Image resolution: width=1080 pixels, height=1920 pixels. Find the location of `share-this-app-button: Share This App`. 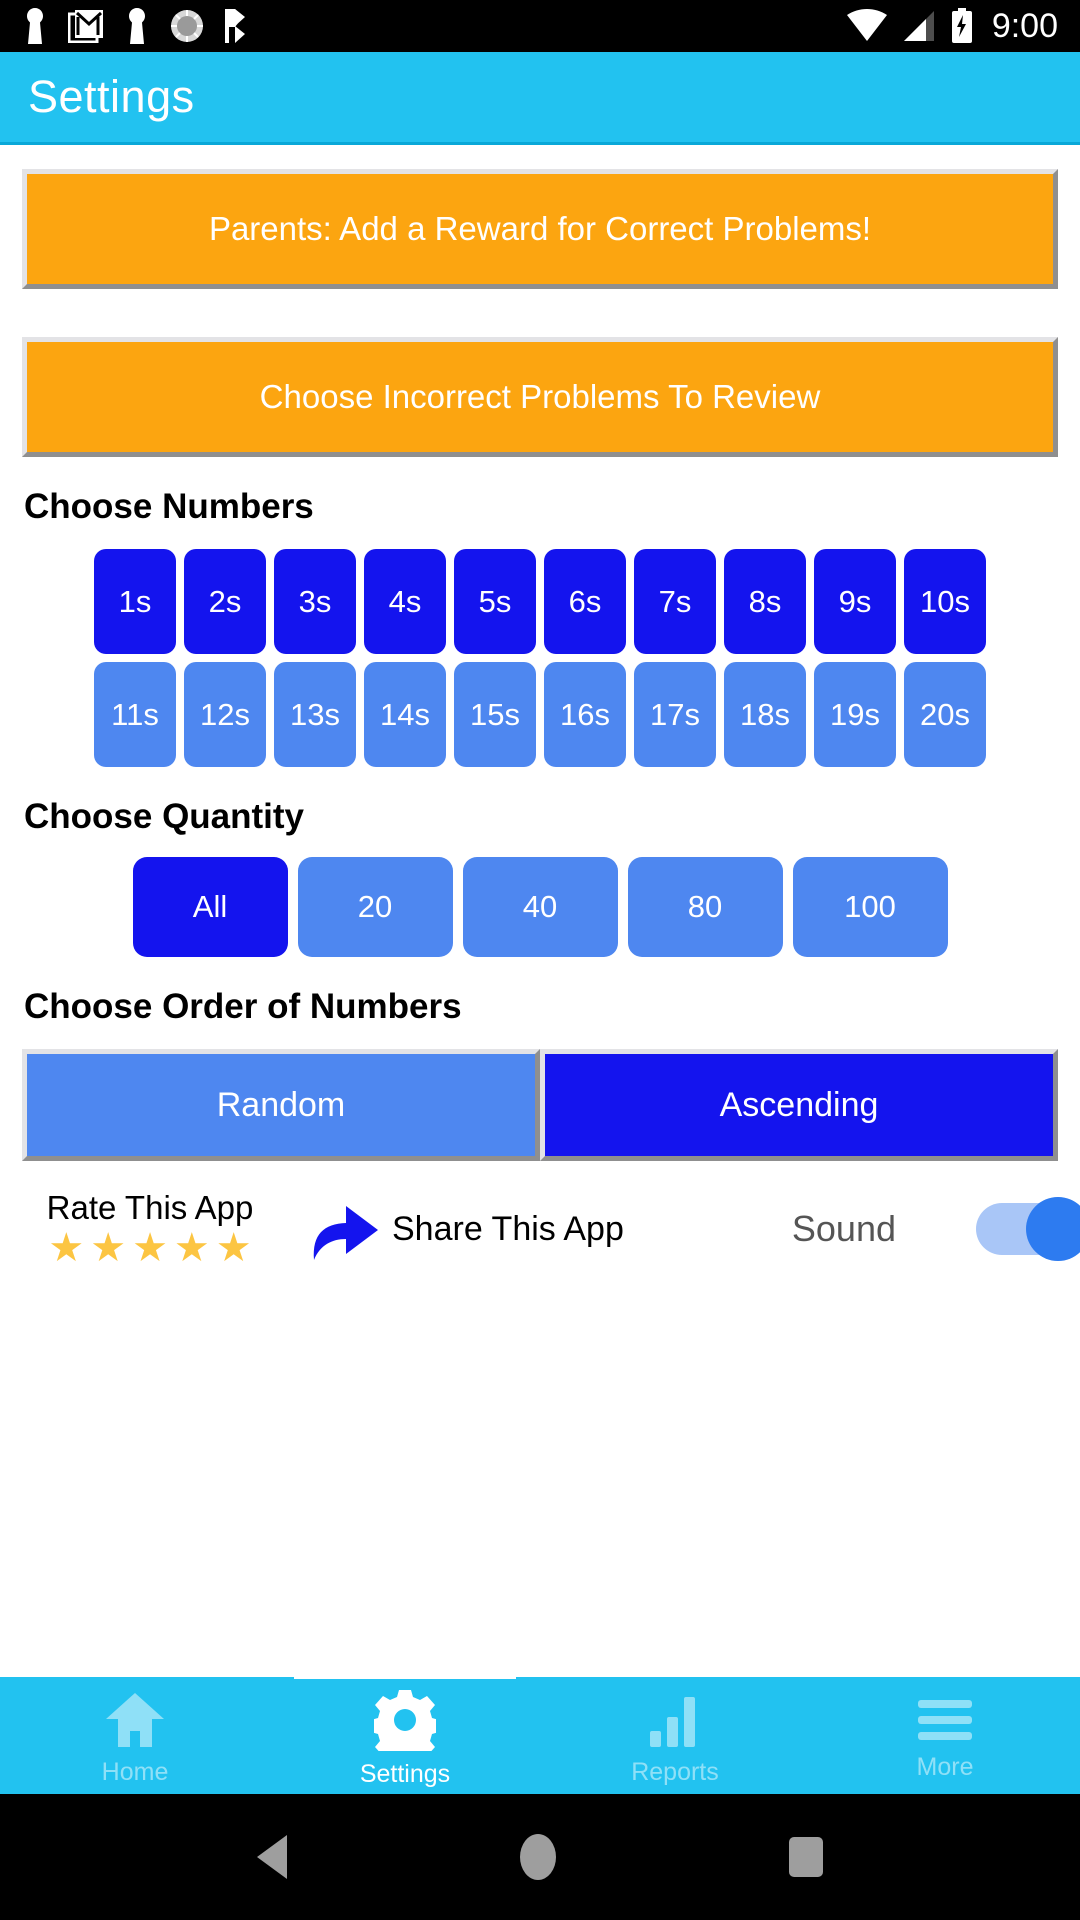

share-this-app-button: Share This App is located at coordinates (465, 1229).